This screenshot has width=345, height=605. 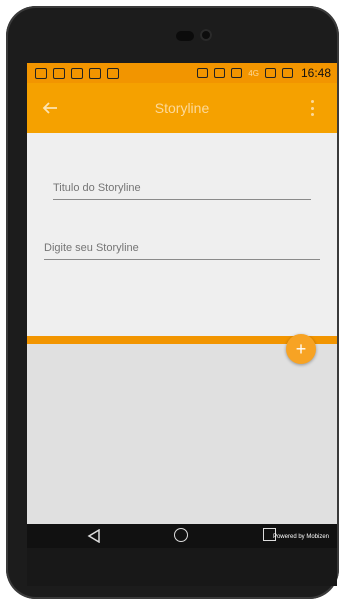 I want to click on more-vert-icon, so click(x=312, y=101).